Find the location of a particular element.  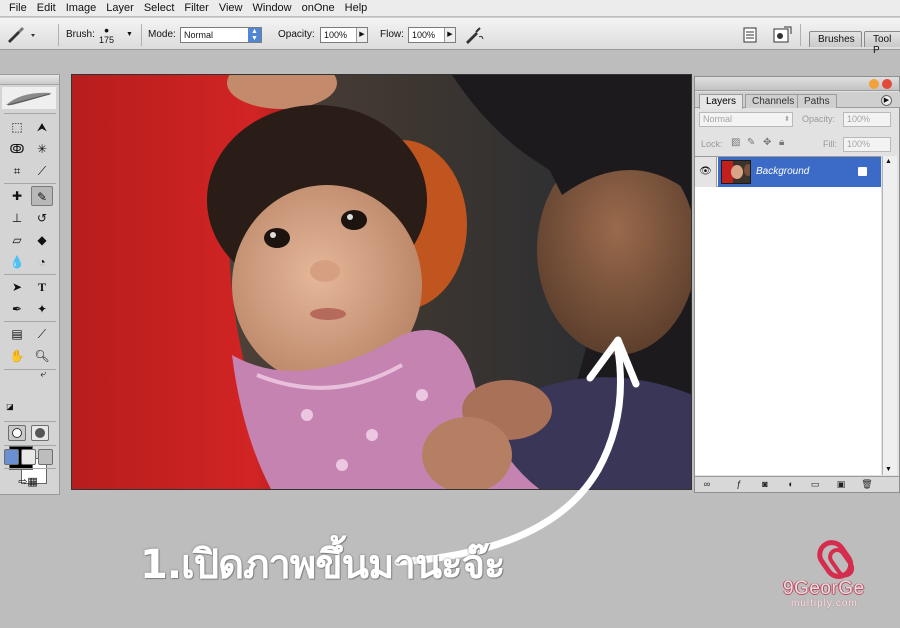

mode-value: Normal is located at coordinates (199, 34).